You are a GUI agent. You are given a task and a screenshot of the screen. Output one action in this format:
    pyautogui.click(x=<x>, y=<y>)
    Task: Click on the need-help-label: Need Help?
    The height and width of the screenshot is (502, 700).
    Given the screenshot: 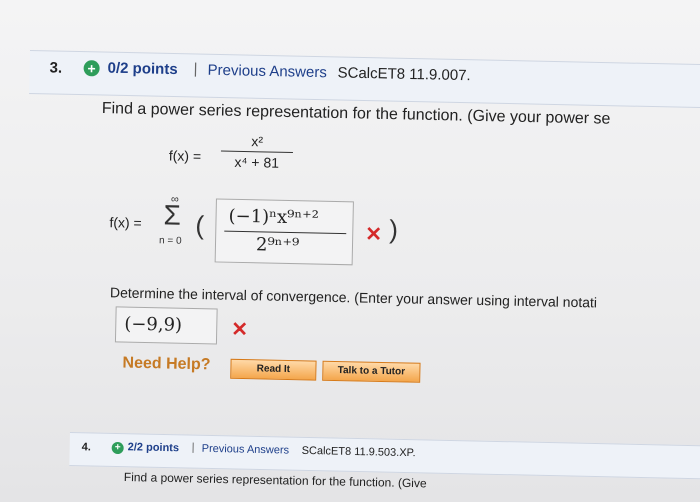 What is the action you would take?
    pyautogui.click(x=166, y=364)
    